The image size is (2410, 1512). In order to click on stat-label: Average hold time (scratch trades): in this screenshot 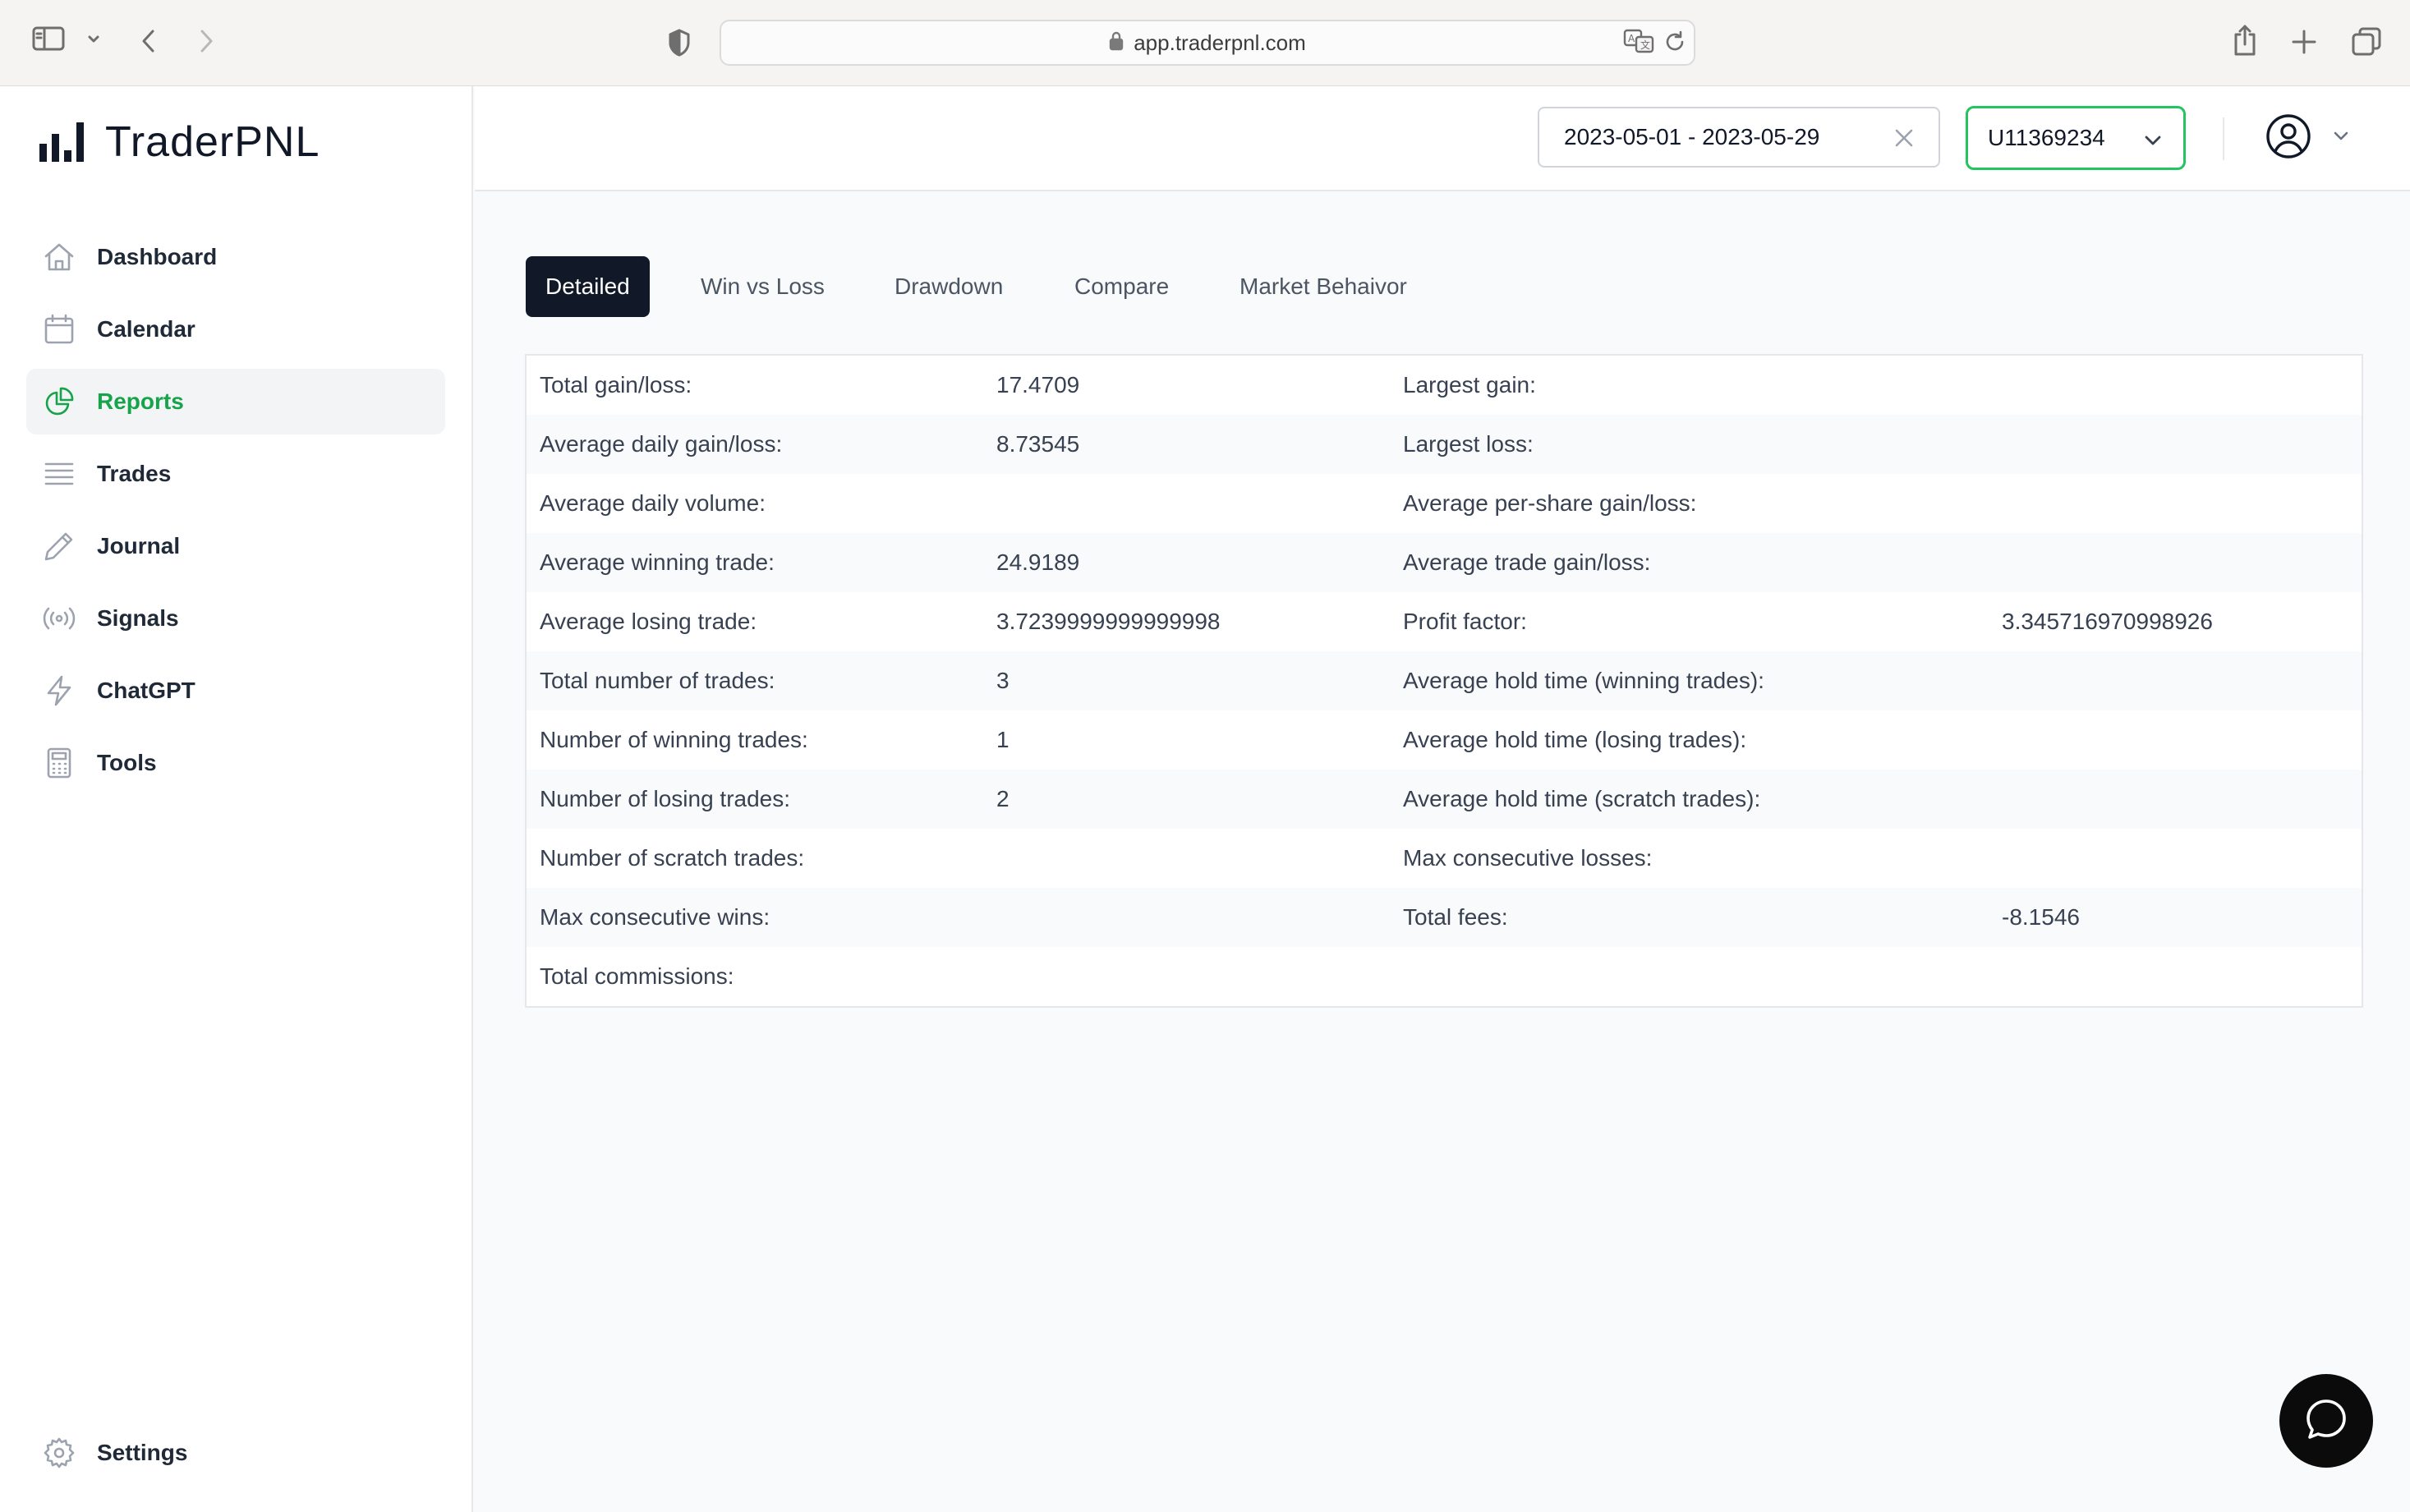, I will do `click(1582, 798)`.